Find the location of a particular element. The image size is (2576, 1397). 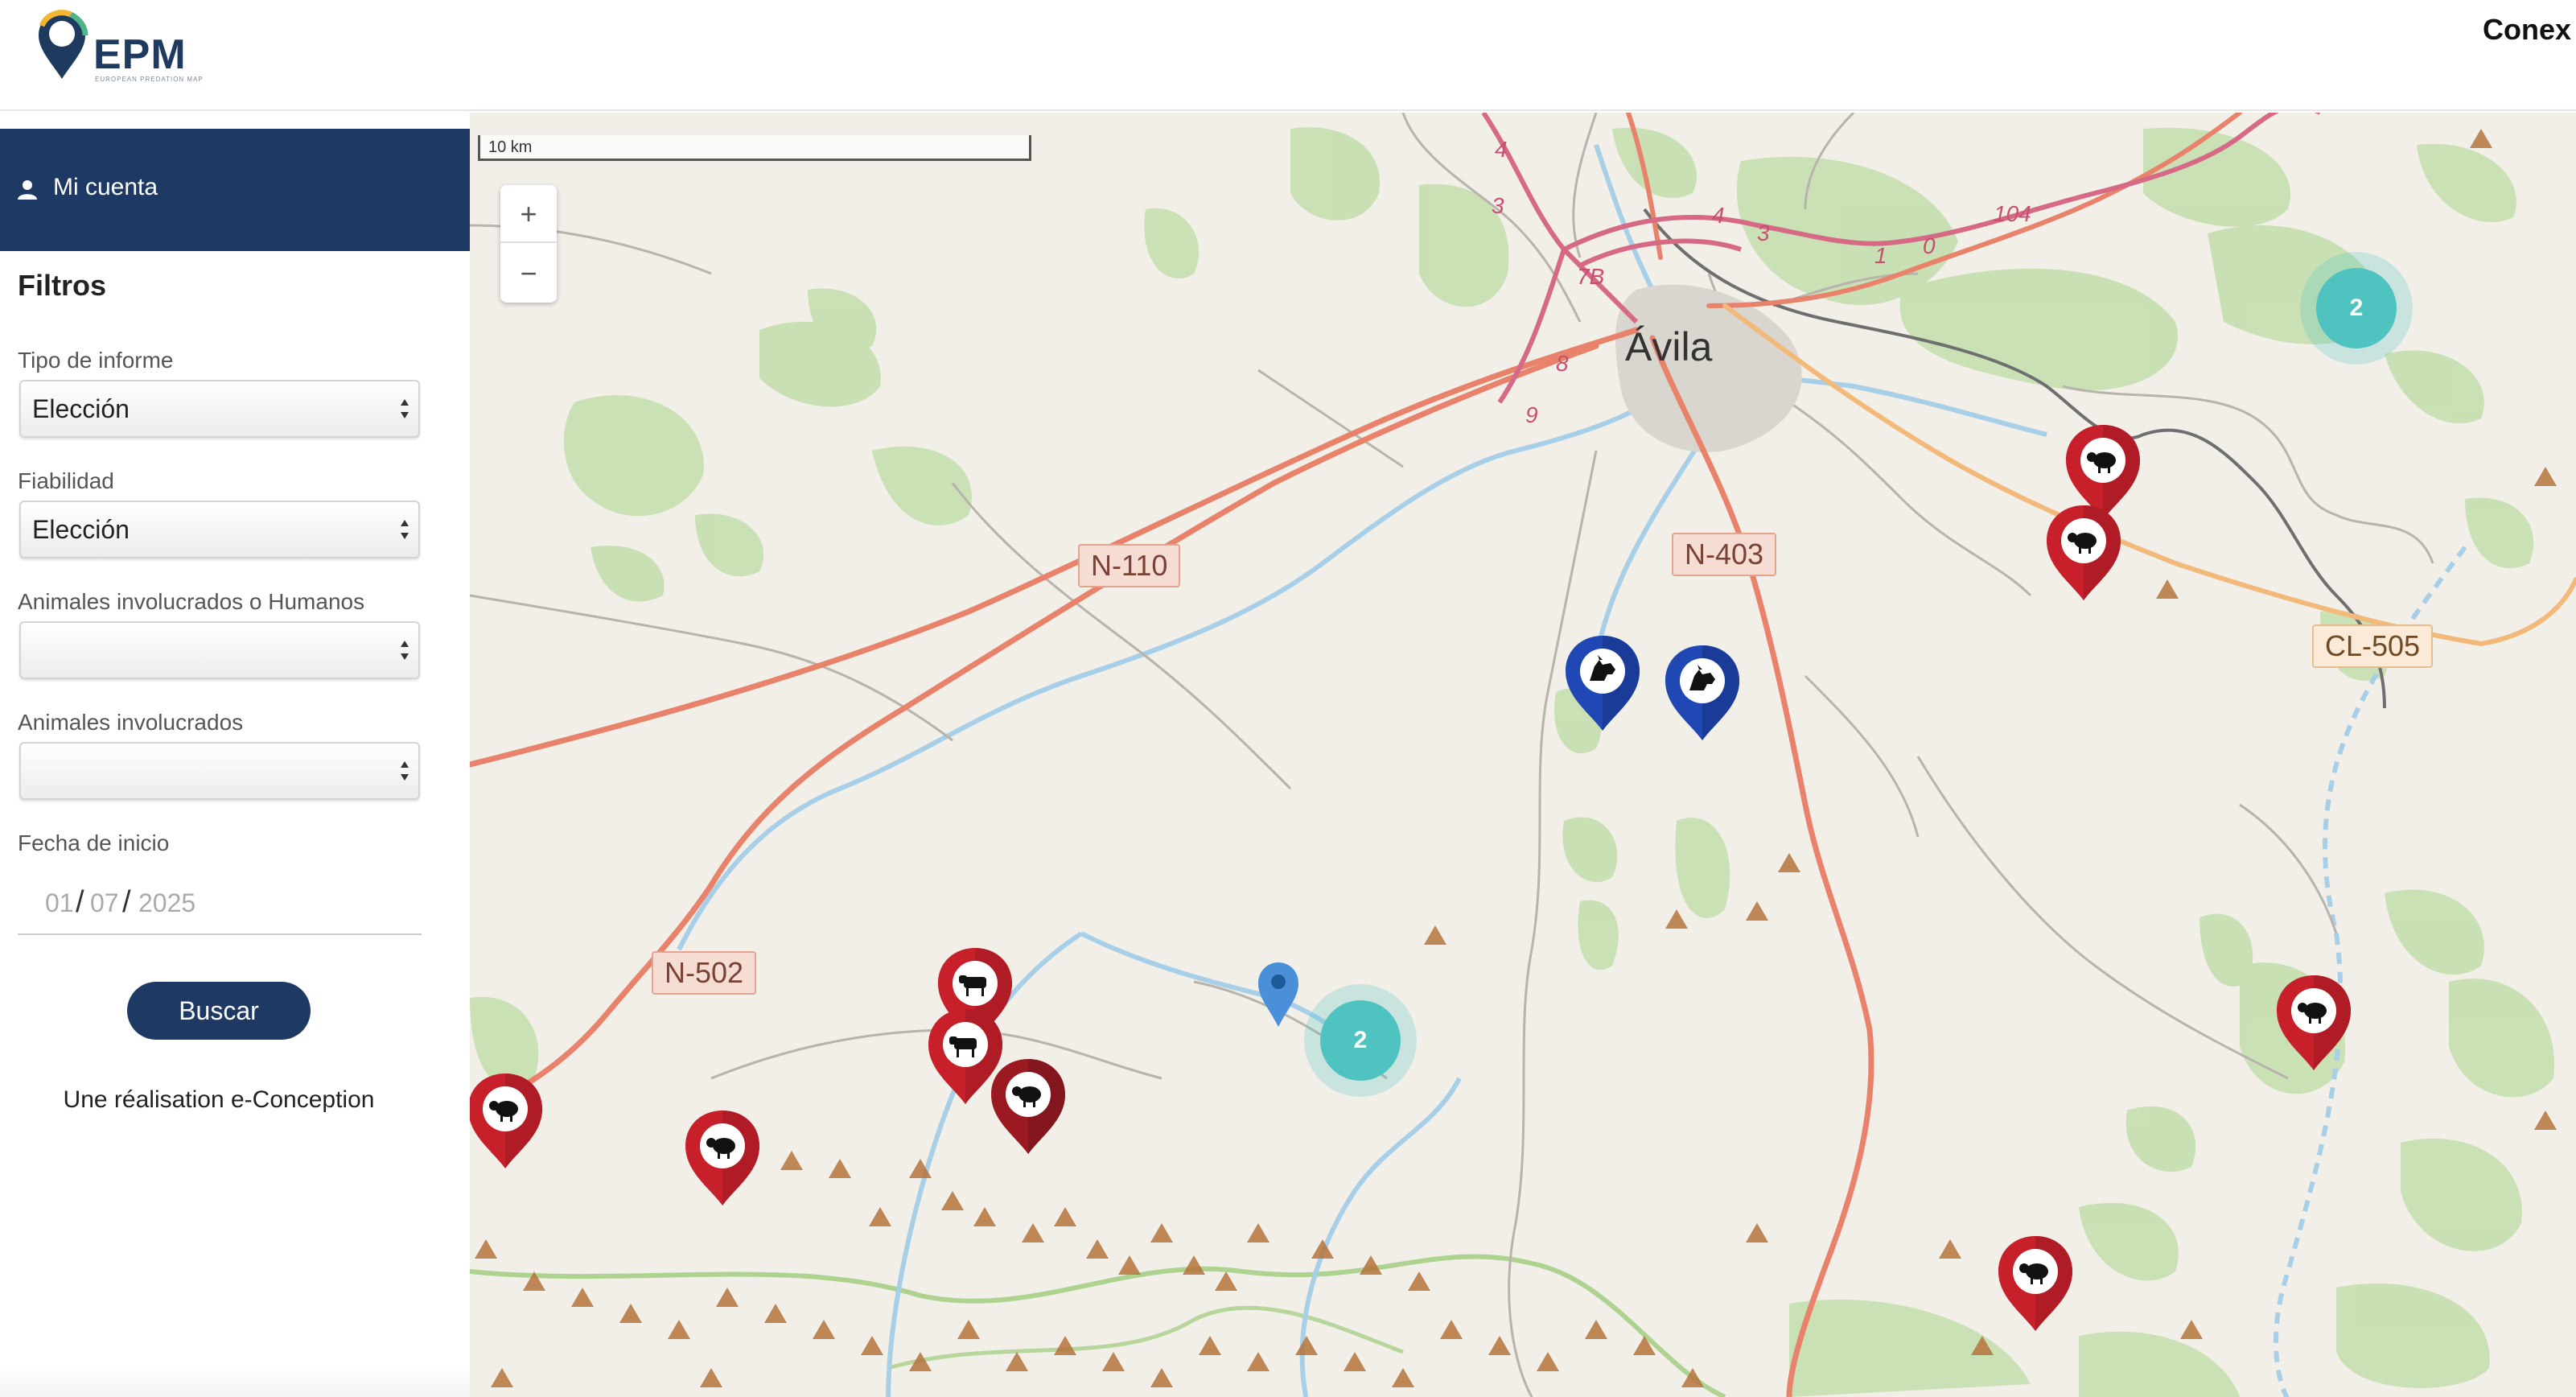

start-date-label: Fecha de inicio is located at coordinates (94, 842).